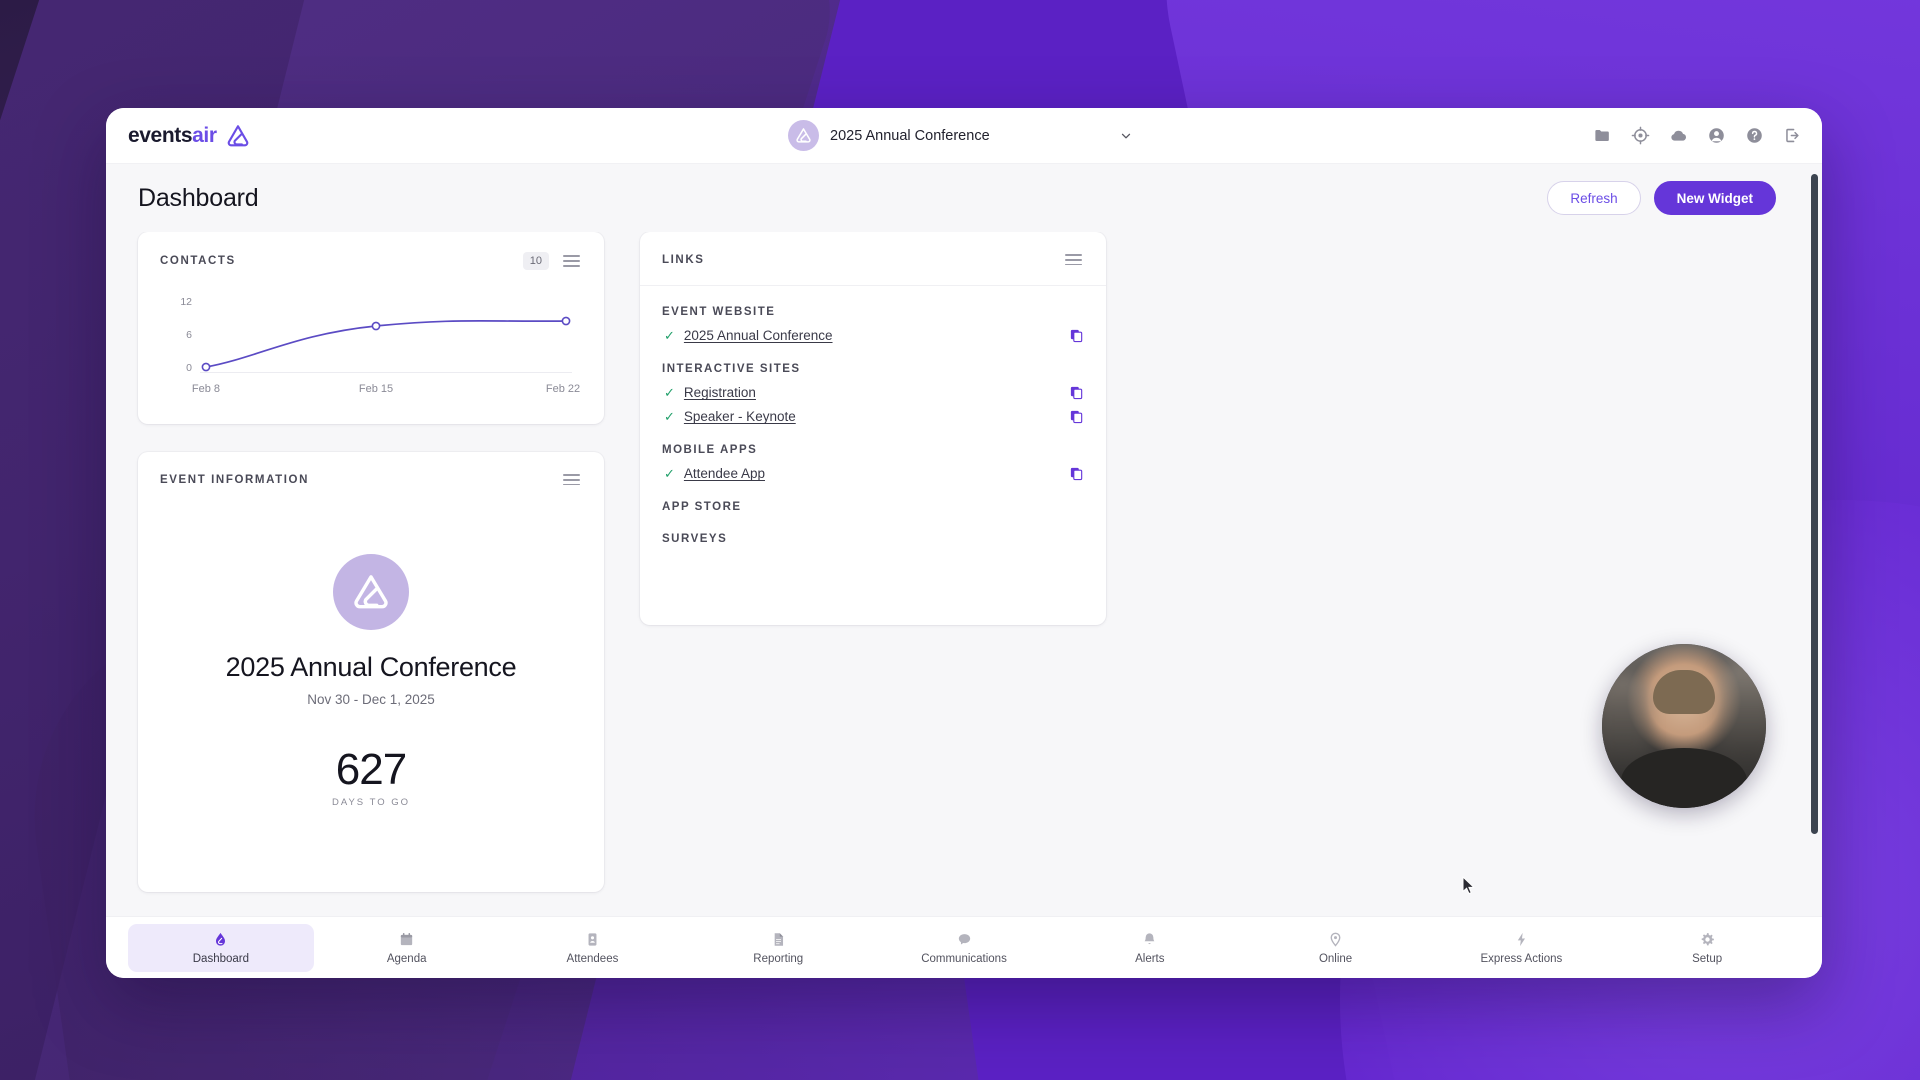 This screenshot has height=1080, width=1920. I want to click on target-icon, so click(1640, 135).